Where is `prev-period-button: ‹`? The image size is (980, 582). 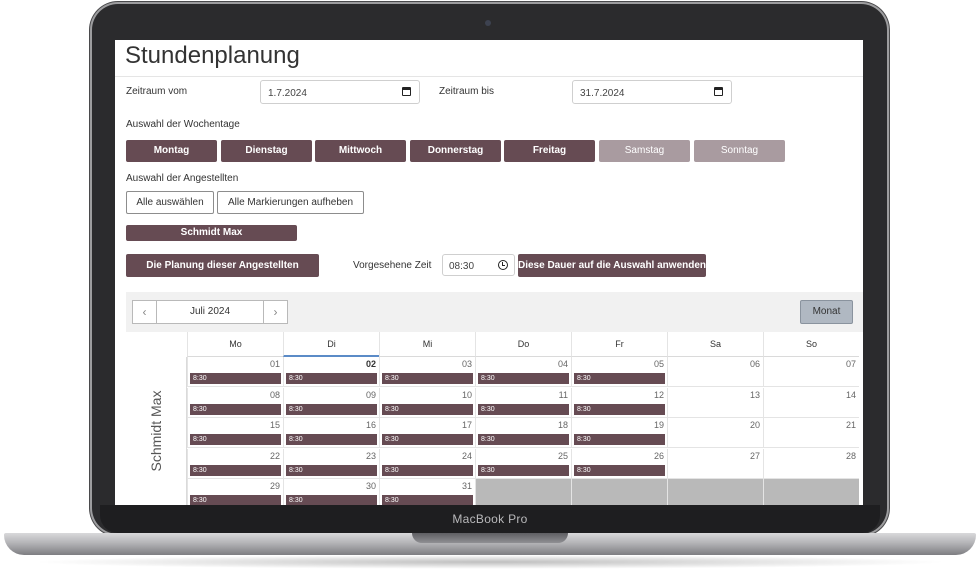 prev-period-button: ‹ is located at coordinates (145, 312).